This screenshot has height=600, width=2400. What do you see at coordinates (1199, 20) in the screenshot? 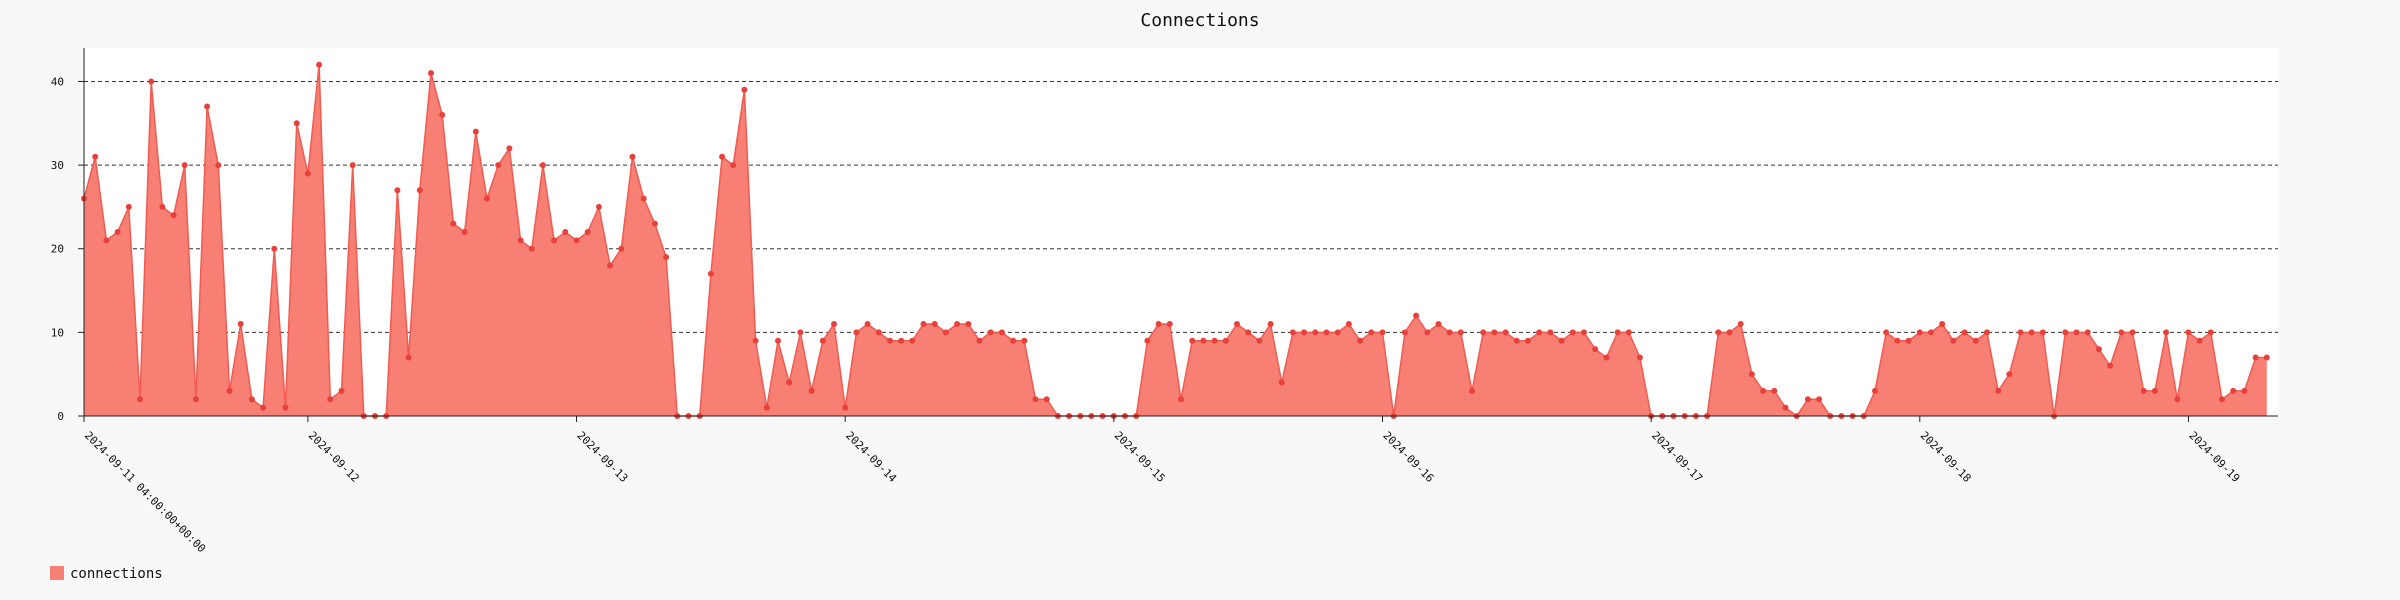
I see `chart-title: Connections` at bounding box center [1199, 20].